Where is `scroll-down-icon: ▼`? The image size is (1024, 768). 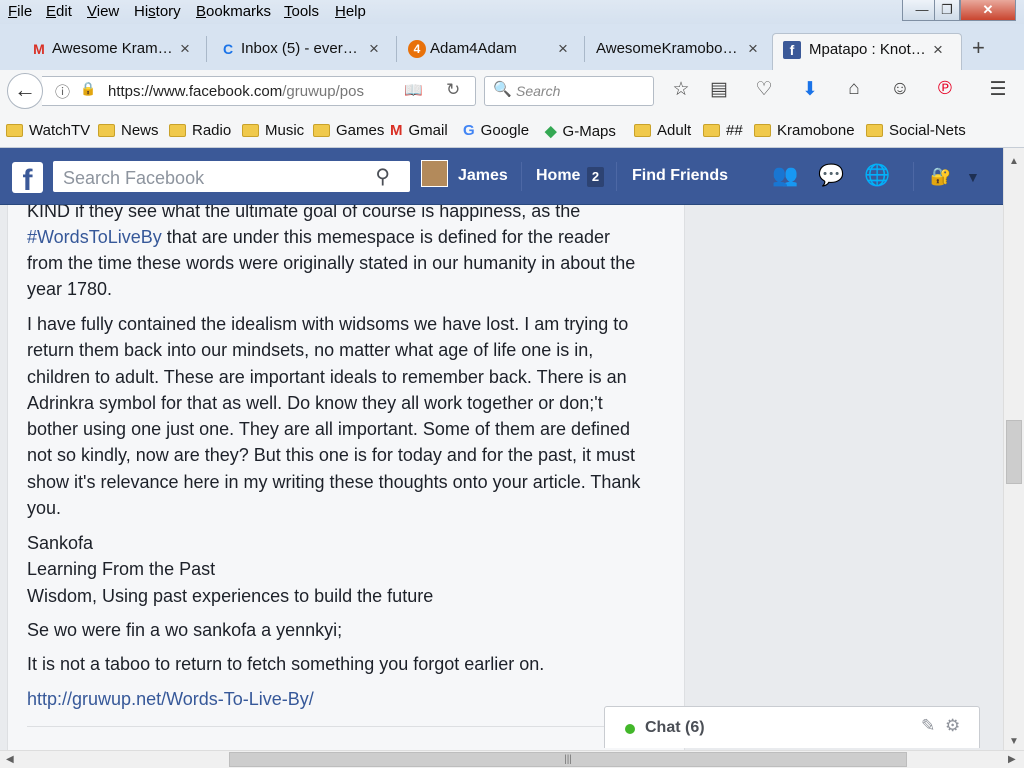 scroll-down-icon: ▼ is located at coordinates (1014, 741).